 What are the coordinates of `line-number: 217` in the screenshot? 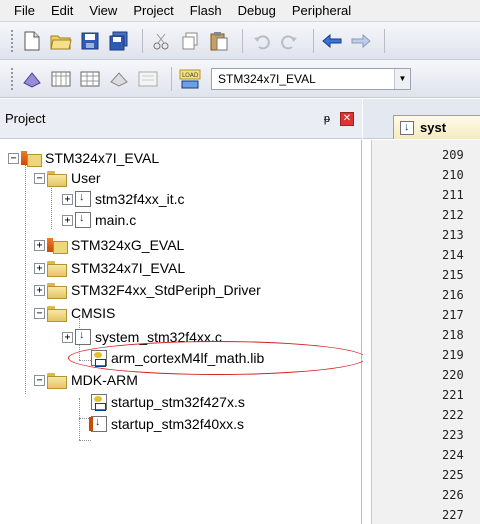 It's located at (453, 315).